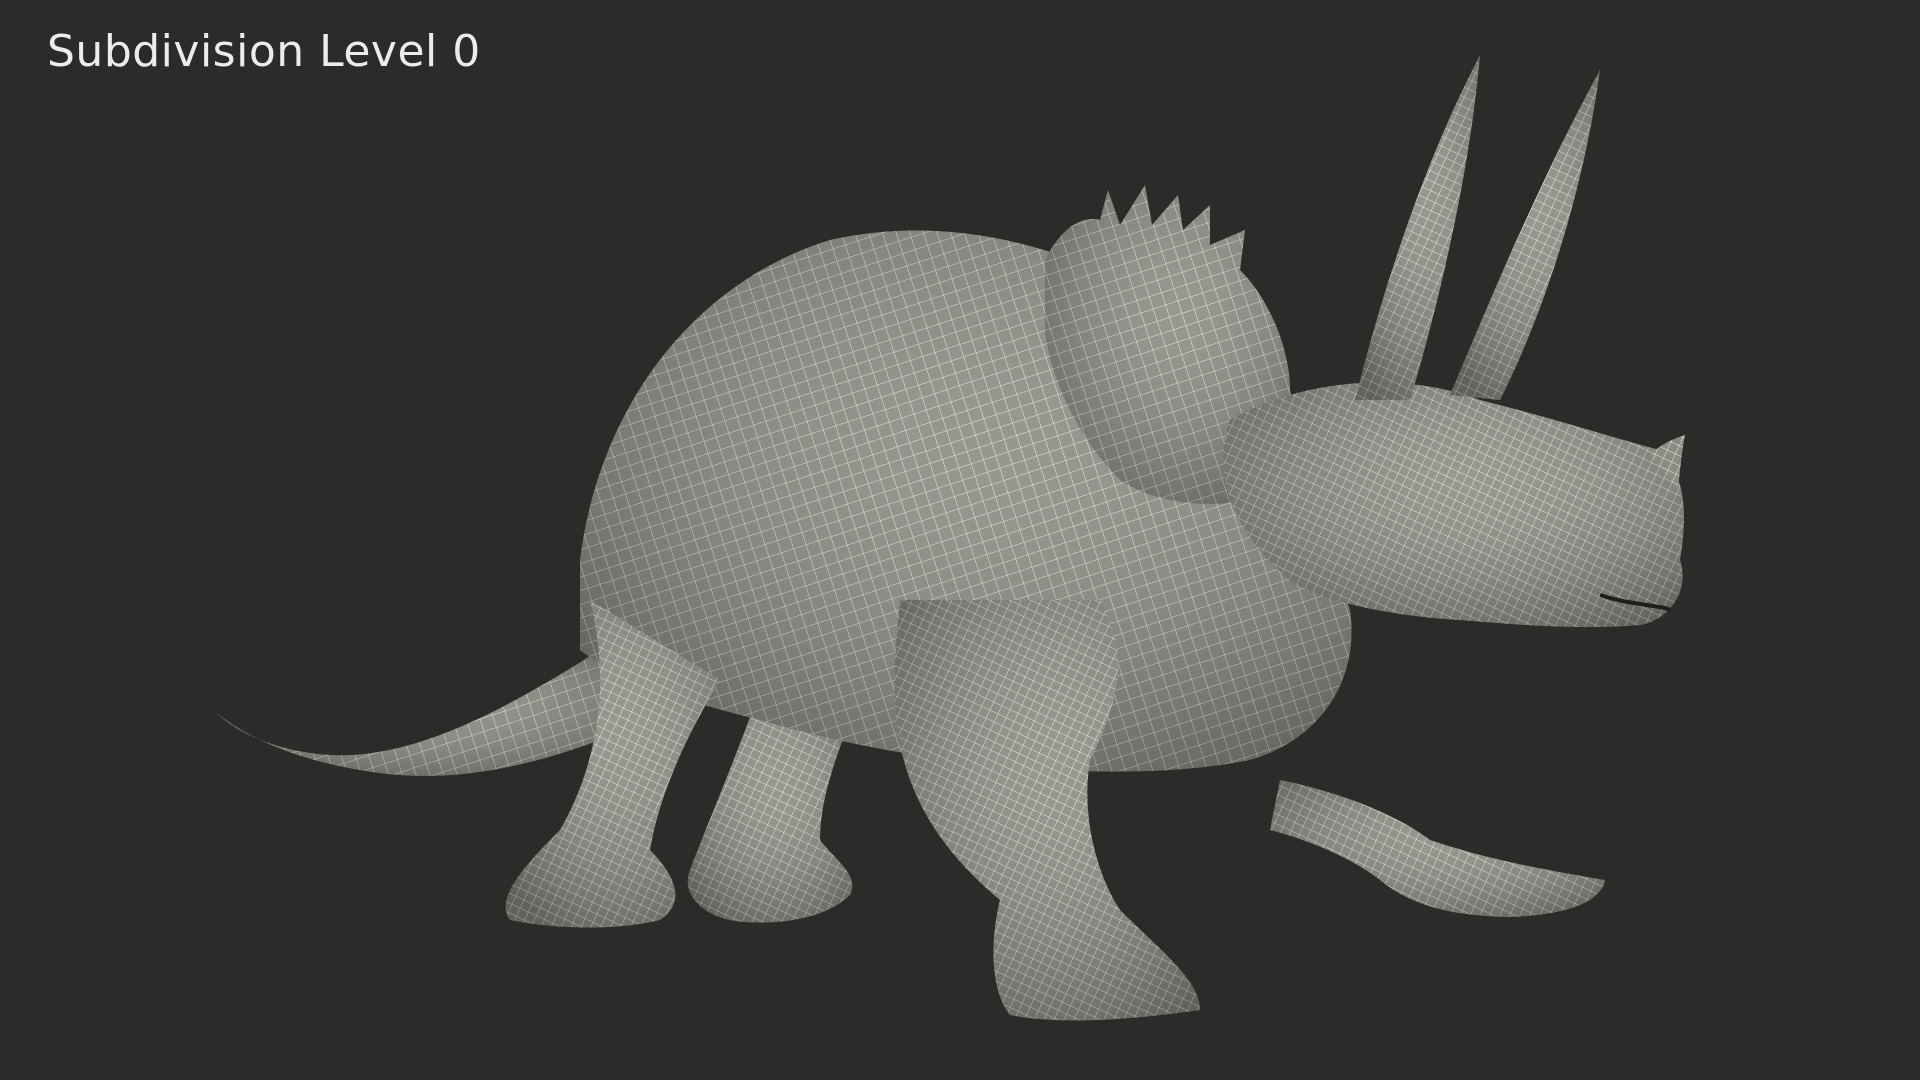 This screenshot has height=1080, width=1920. What do you see at coordinates (1417, 227) in the screenshot?
I see `brow-horn-left` at bounding box center [1417, 227].